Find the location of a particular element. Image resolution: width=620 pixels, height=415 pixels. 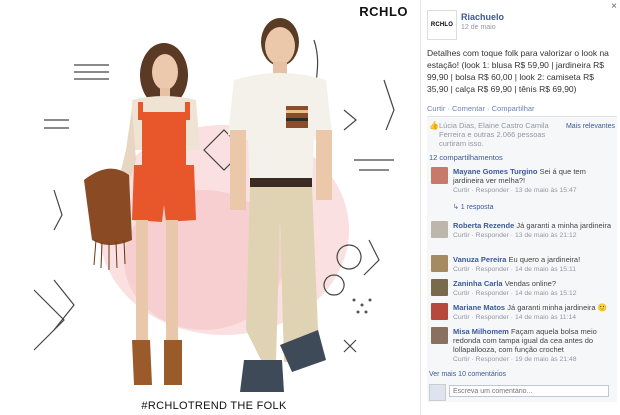

comment-author: Roberta Rezende is located at coordinates (483, 225).